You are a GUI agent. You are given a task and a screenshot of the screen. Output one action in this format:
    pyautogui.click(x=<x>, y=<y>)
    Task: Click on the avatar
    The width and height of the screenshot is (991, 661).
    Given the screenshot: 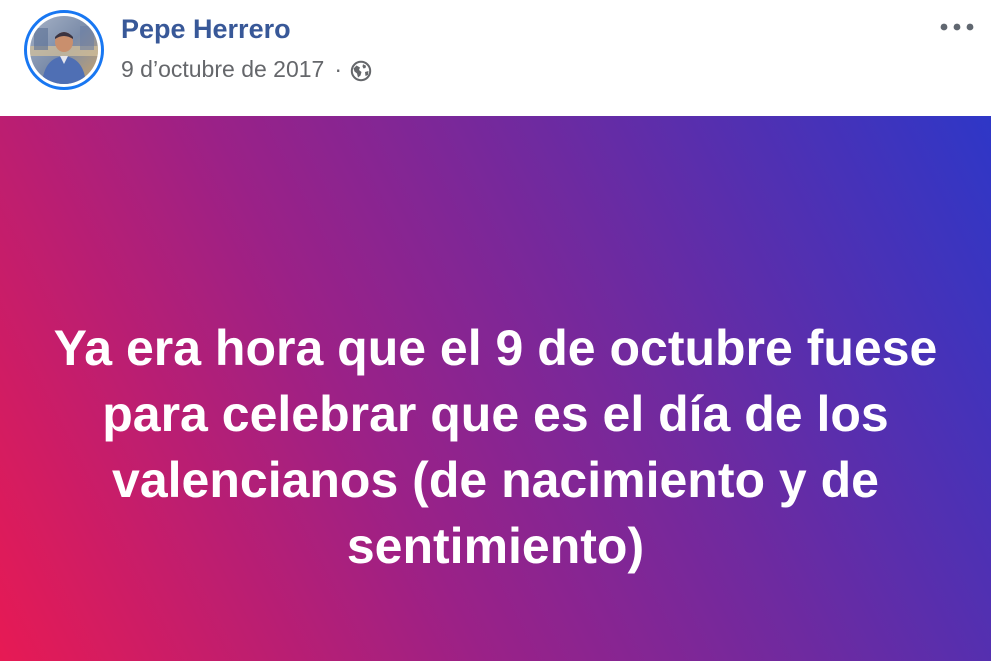 What is the action you would take?
    pyautogui.click(x=64, y=50)
    